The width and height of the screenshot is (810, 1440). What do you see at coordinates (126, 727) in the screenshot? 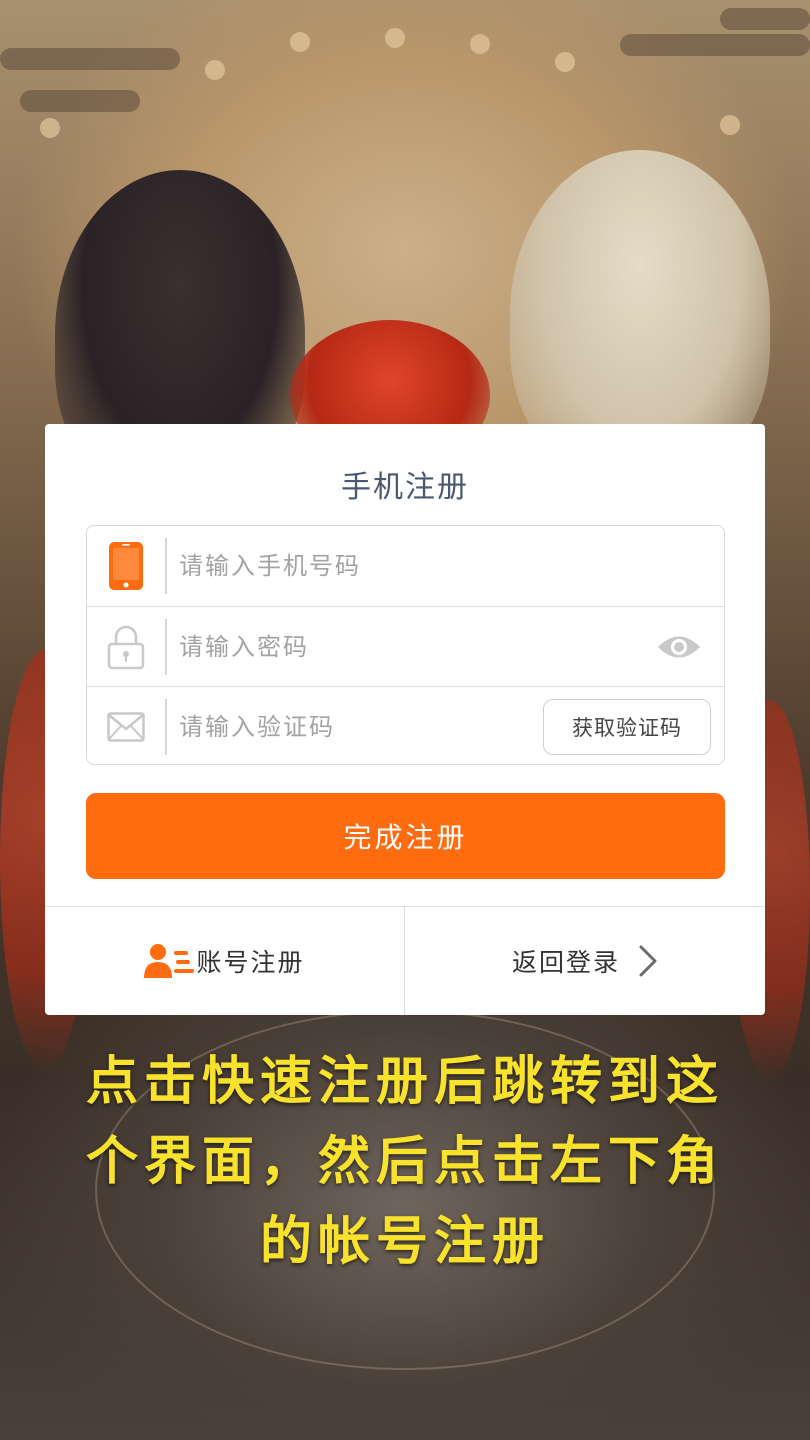
I see `envelope-icon` at bounding box center [126, 727].